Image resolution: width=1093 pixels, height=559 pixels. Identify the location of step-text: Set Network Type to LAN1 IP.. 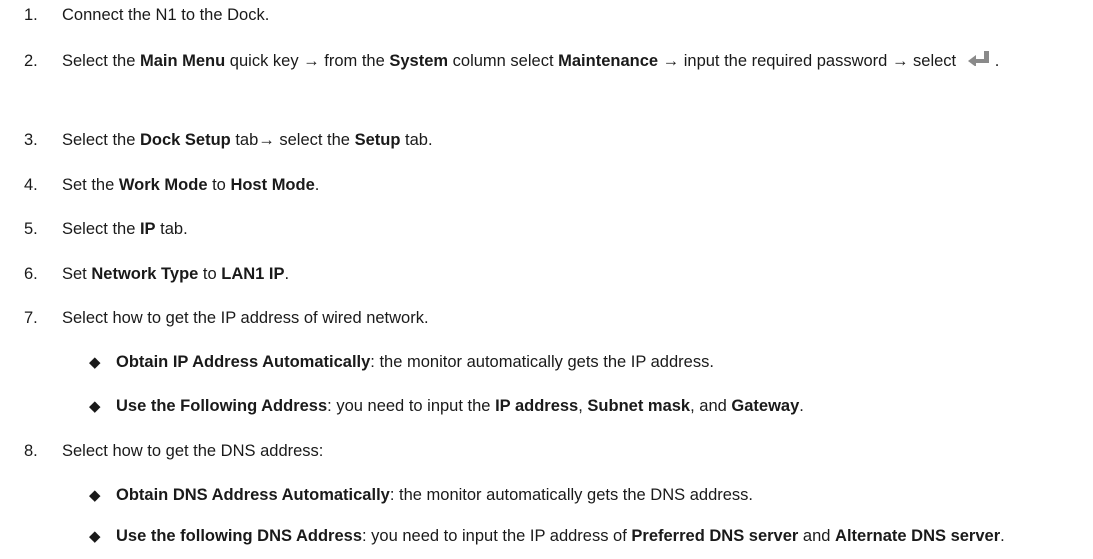
(572, 274).